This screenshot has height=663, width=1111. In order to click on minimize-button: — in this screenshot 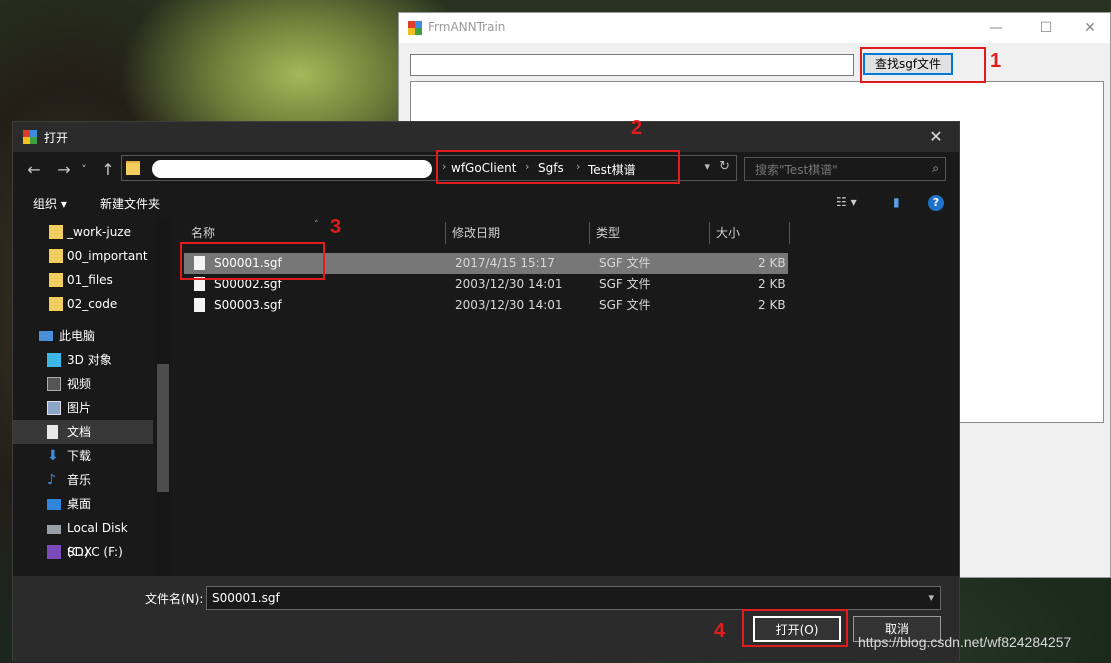, I will do `click(996, 28)`.